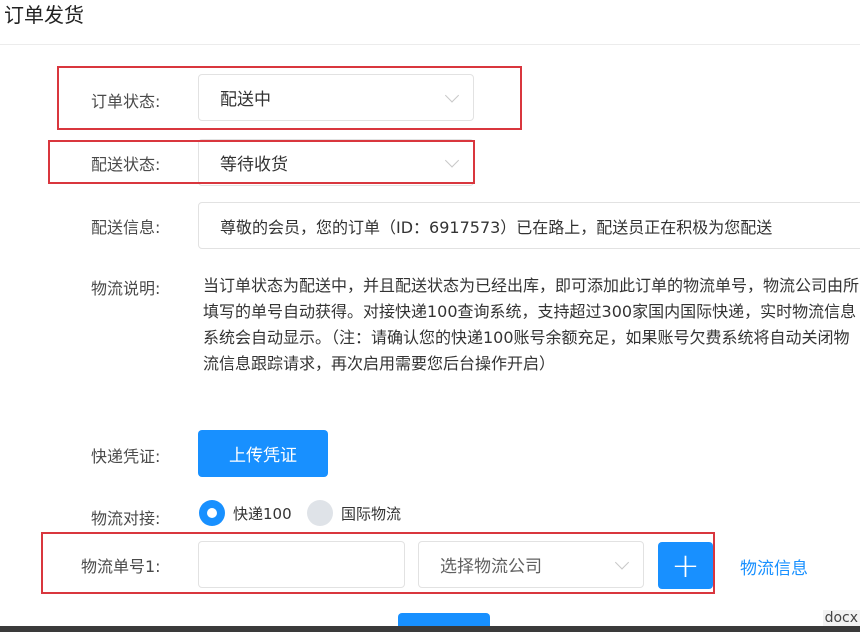 The width and height of the screenshot is (860, 632). I want to click on delivery-info-label: 配送信息:, so click(126, 227).